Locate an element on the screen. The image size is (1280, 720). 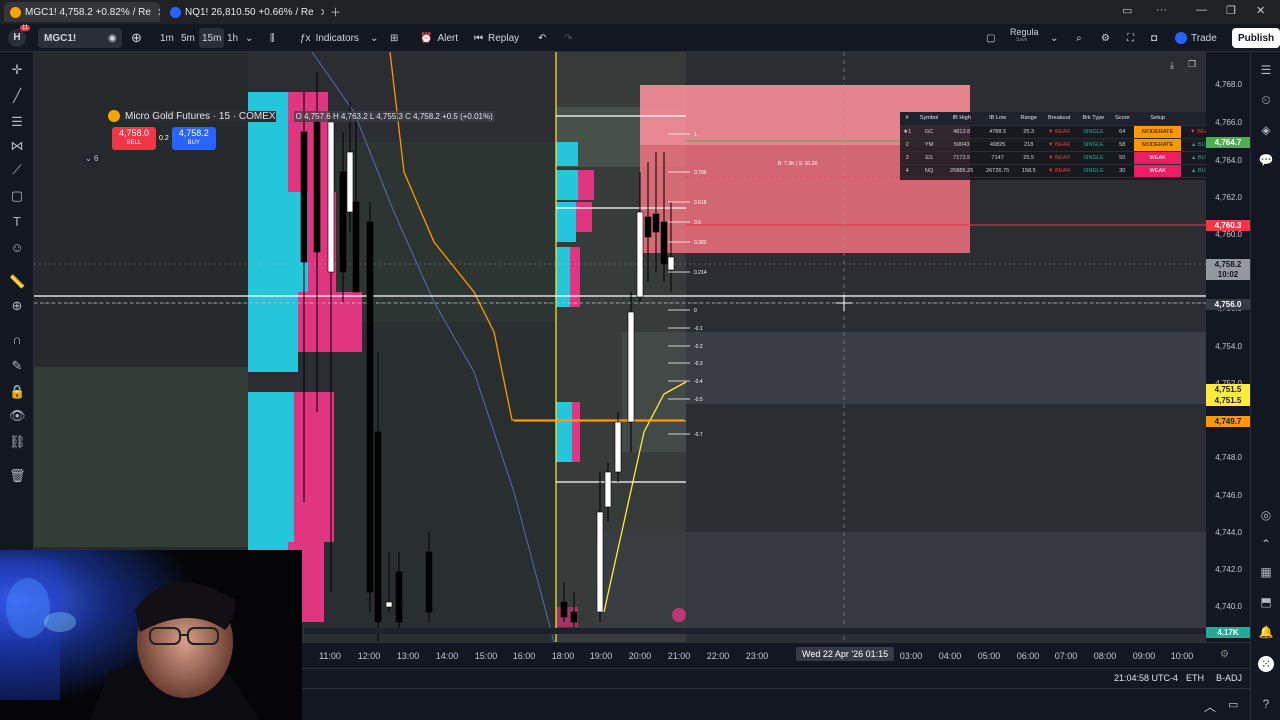
compare-icon: ◉ is located at coordinates (112, 38).